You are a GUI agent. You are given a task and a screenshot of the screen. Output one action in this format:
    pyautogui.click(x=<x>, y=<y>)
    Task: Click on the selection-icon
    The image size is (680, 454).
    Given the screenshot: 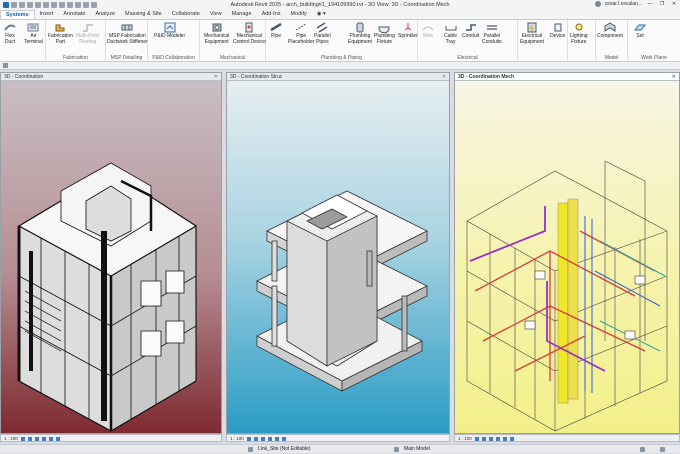 What is the action you would take?
    pyautogui.click(x=662, y=449)
    